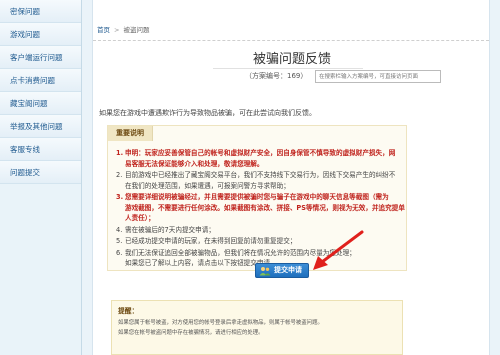  I want to click on breadcrumb: 首页 > 被盗问题, so click(123, 29).